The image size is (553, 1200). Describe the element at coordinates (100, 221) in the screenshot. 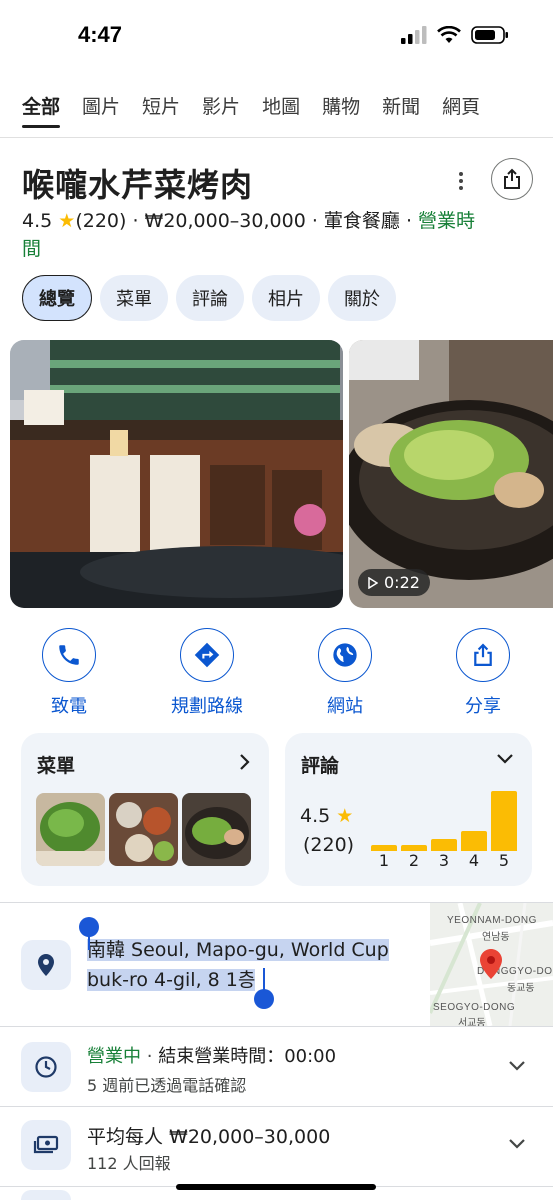

I see `review-count: (220)` at that location.